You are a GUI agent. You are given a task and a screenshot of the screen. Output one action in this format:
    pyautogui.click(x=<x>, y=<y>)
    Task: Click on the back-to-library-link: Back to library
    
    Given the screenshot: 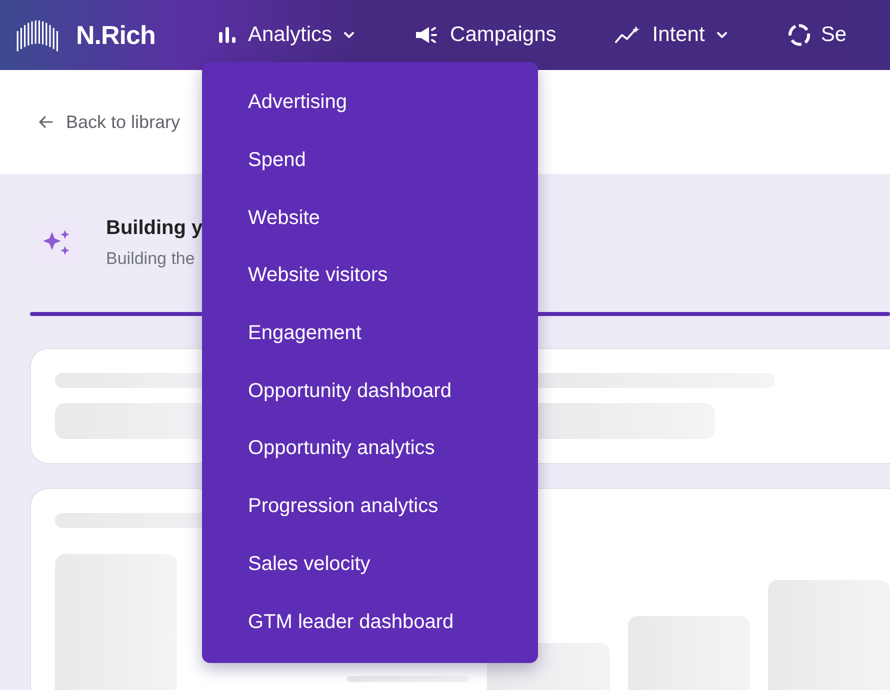 What is the action you would take?
    pyautogui.click(x=109, y=122)
    